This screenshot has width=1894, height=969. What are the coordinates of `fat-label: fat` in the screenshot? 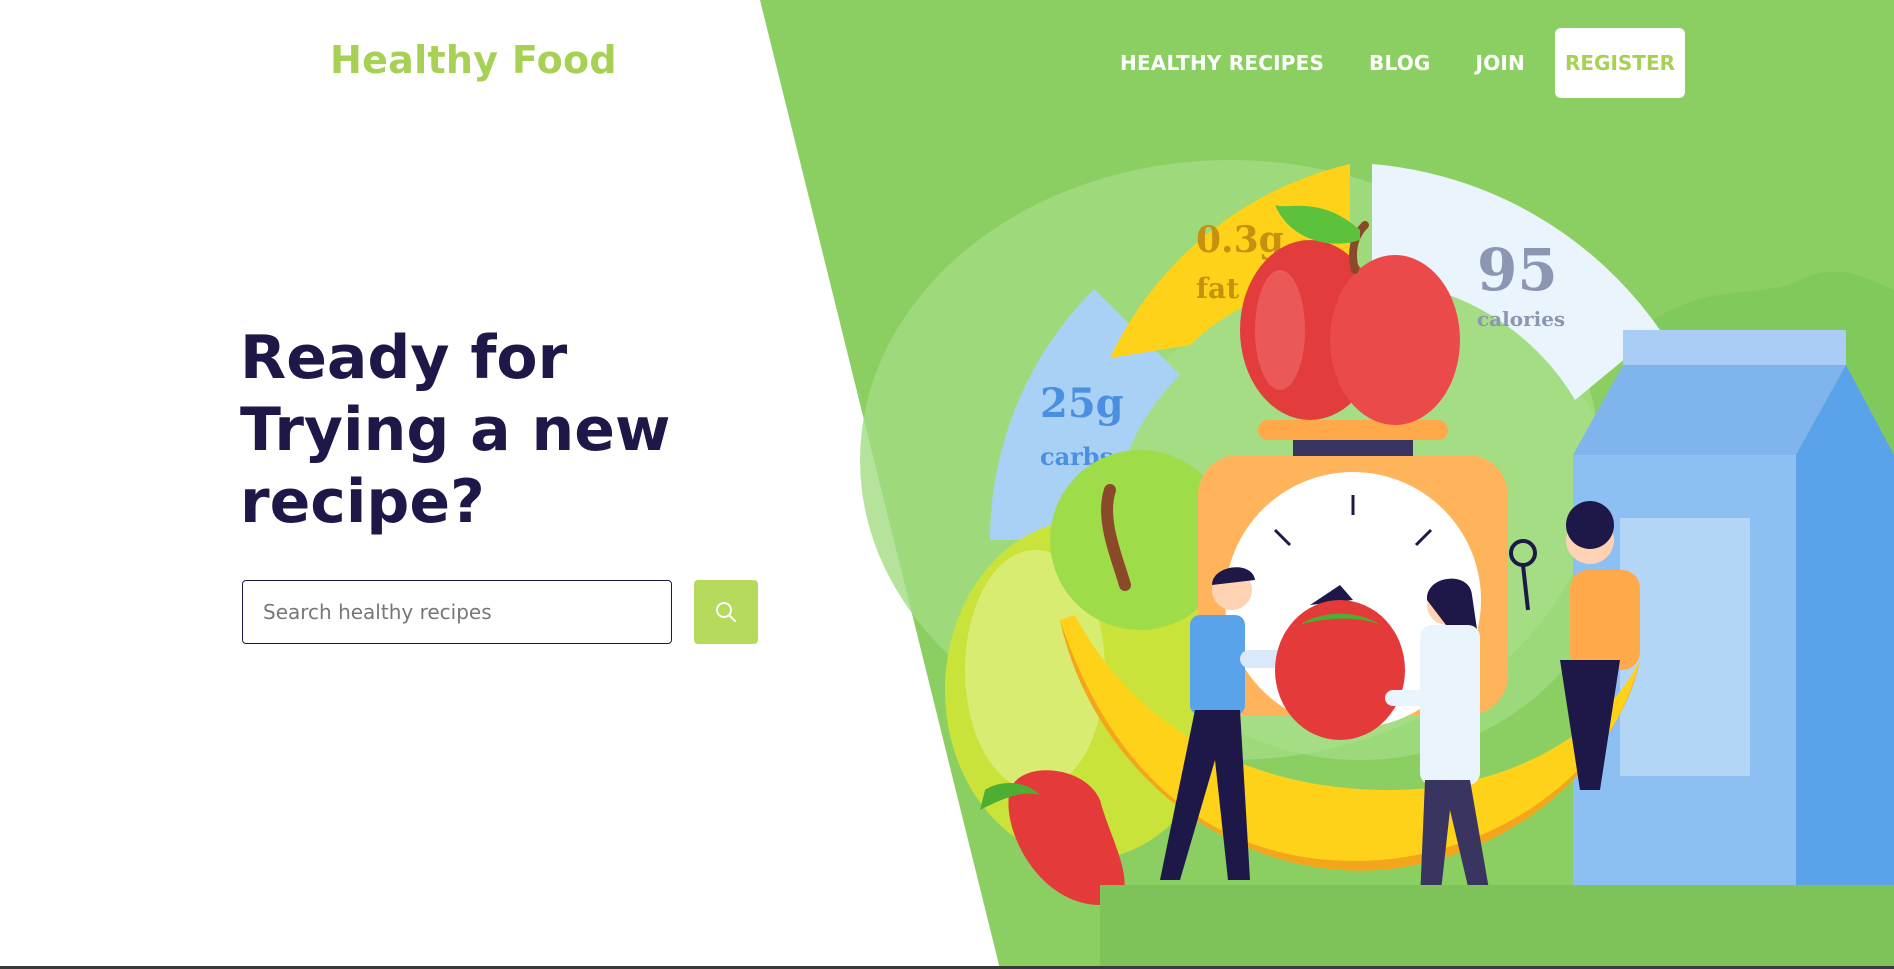 It's located at (1217, 288).